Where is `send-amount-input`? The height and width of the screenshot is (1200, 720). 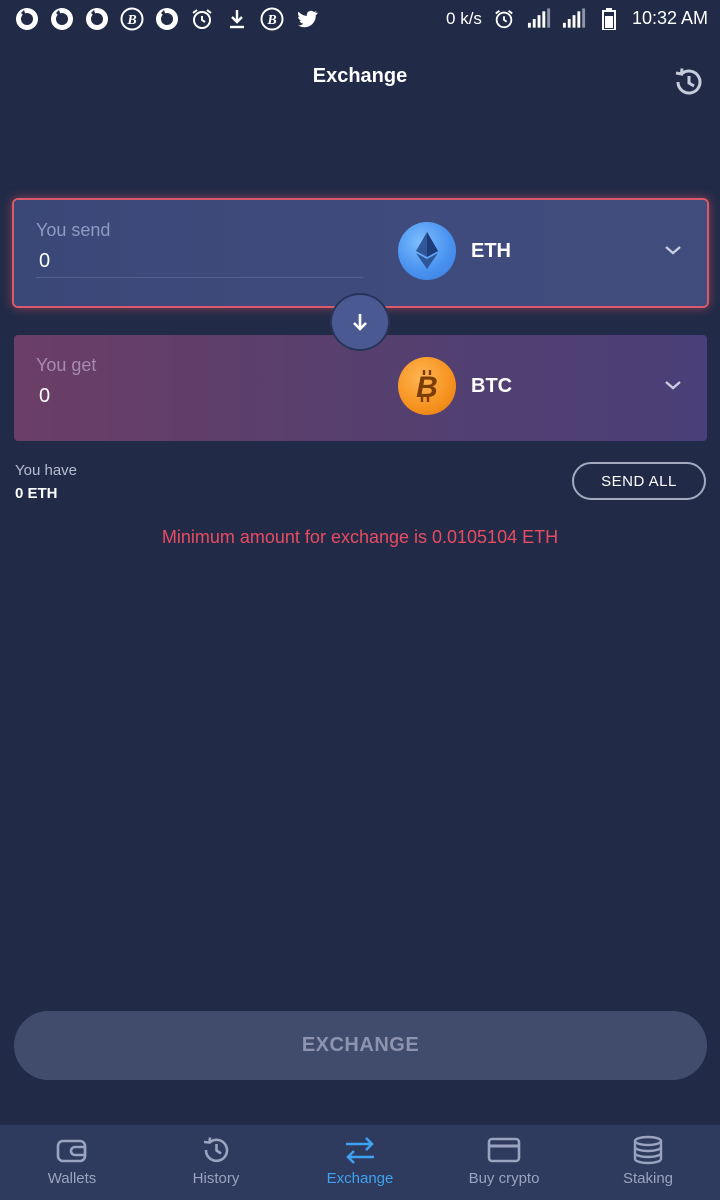 send-amount-input is located at coordinates (199, 261).